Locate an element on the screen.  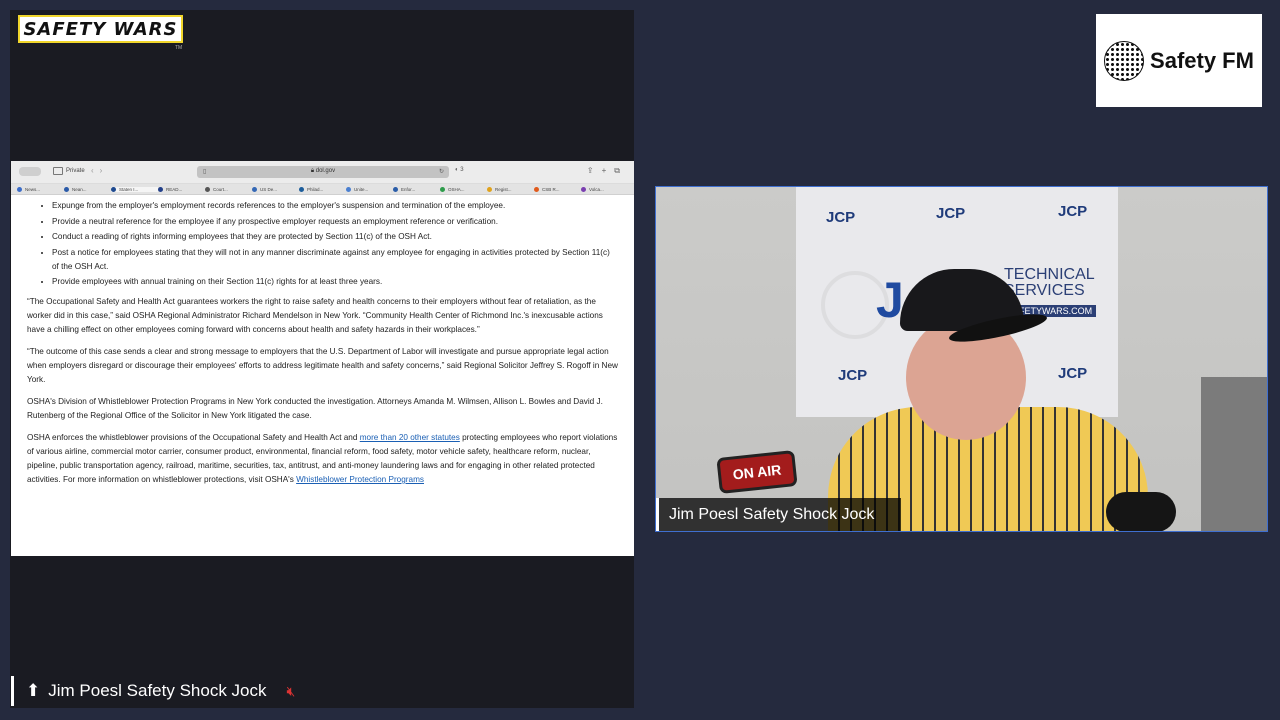
logo-text: SAFETY WARS is located at coordinates (100, 29).